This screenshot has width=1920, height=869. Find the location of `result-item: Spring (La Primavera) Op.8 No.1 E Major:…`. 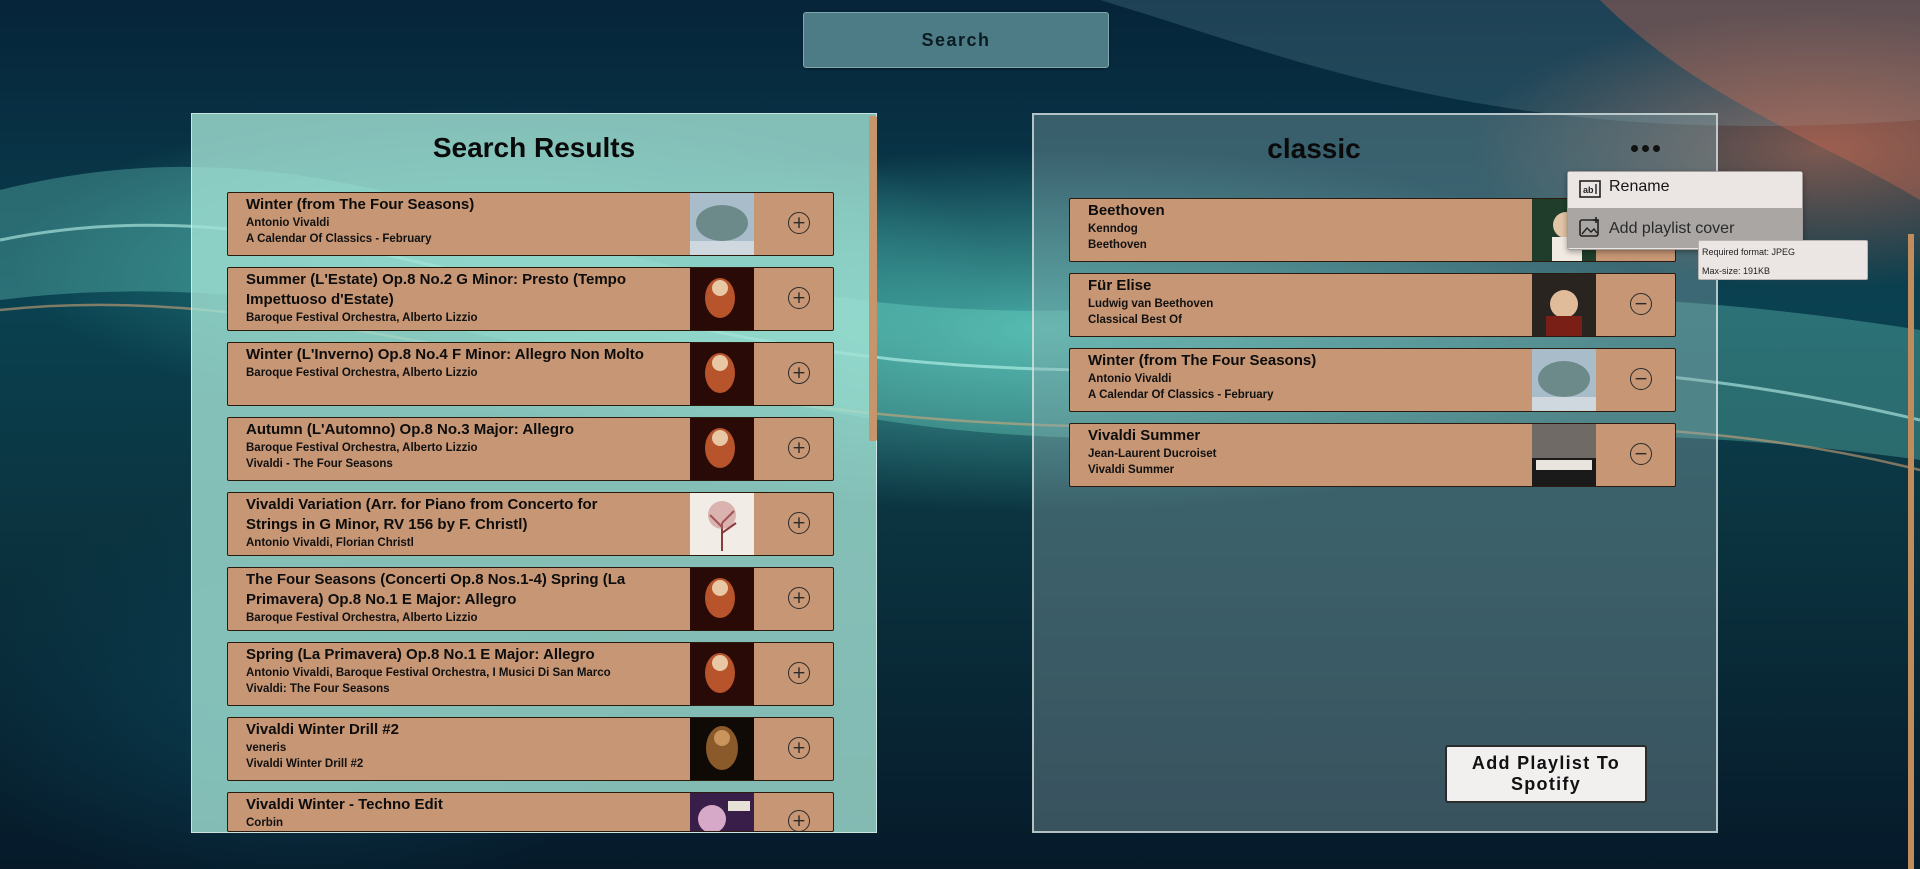

result-item: Spring (La Primavera) Op.8 No.1 E Major:… is located at coordinates (530, 674).